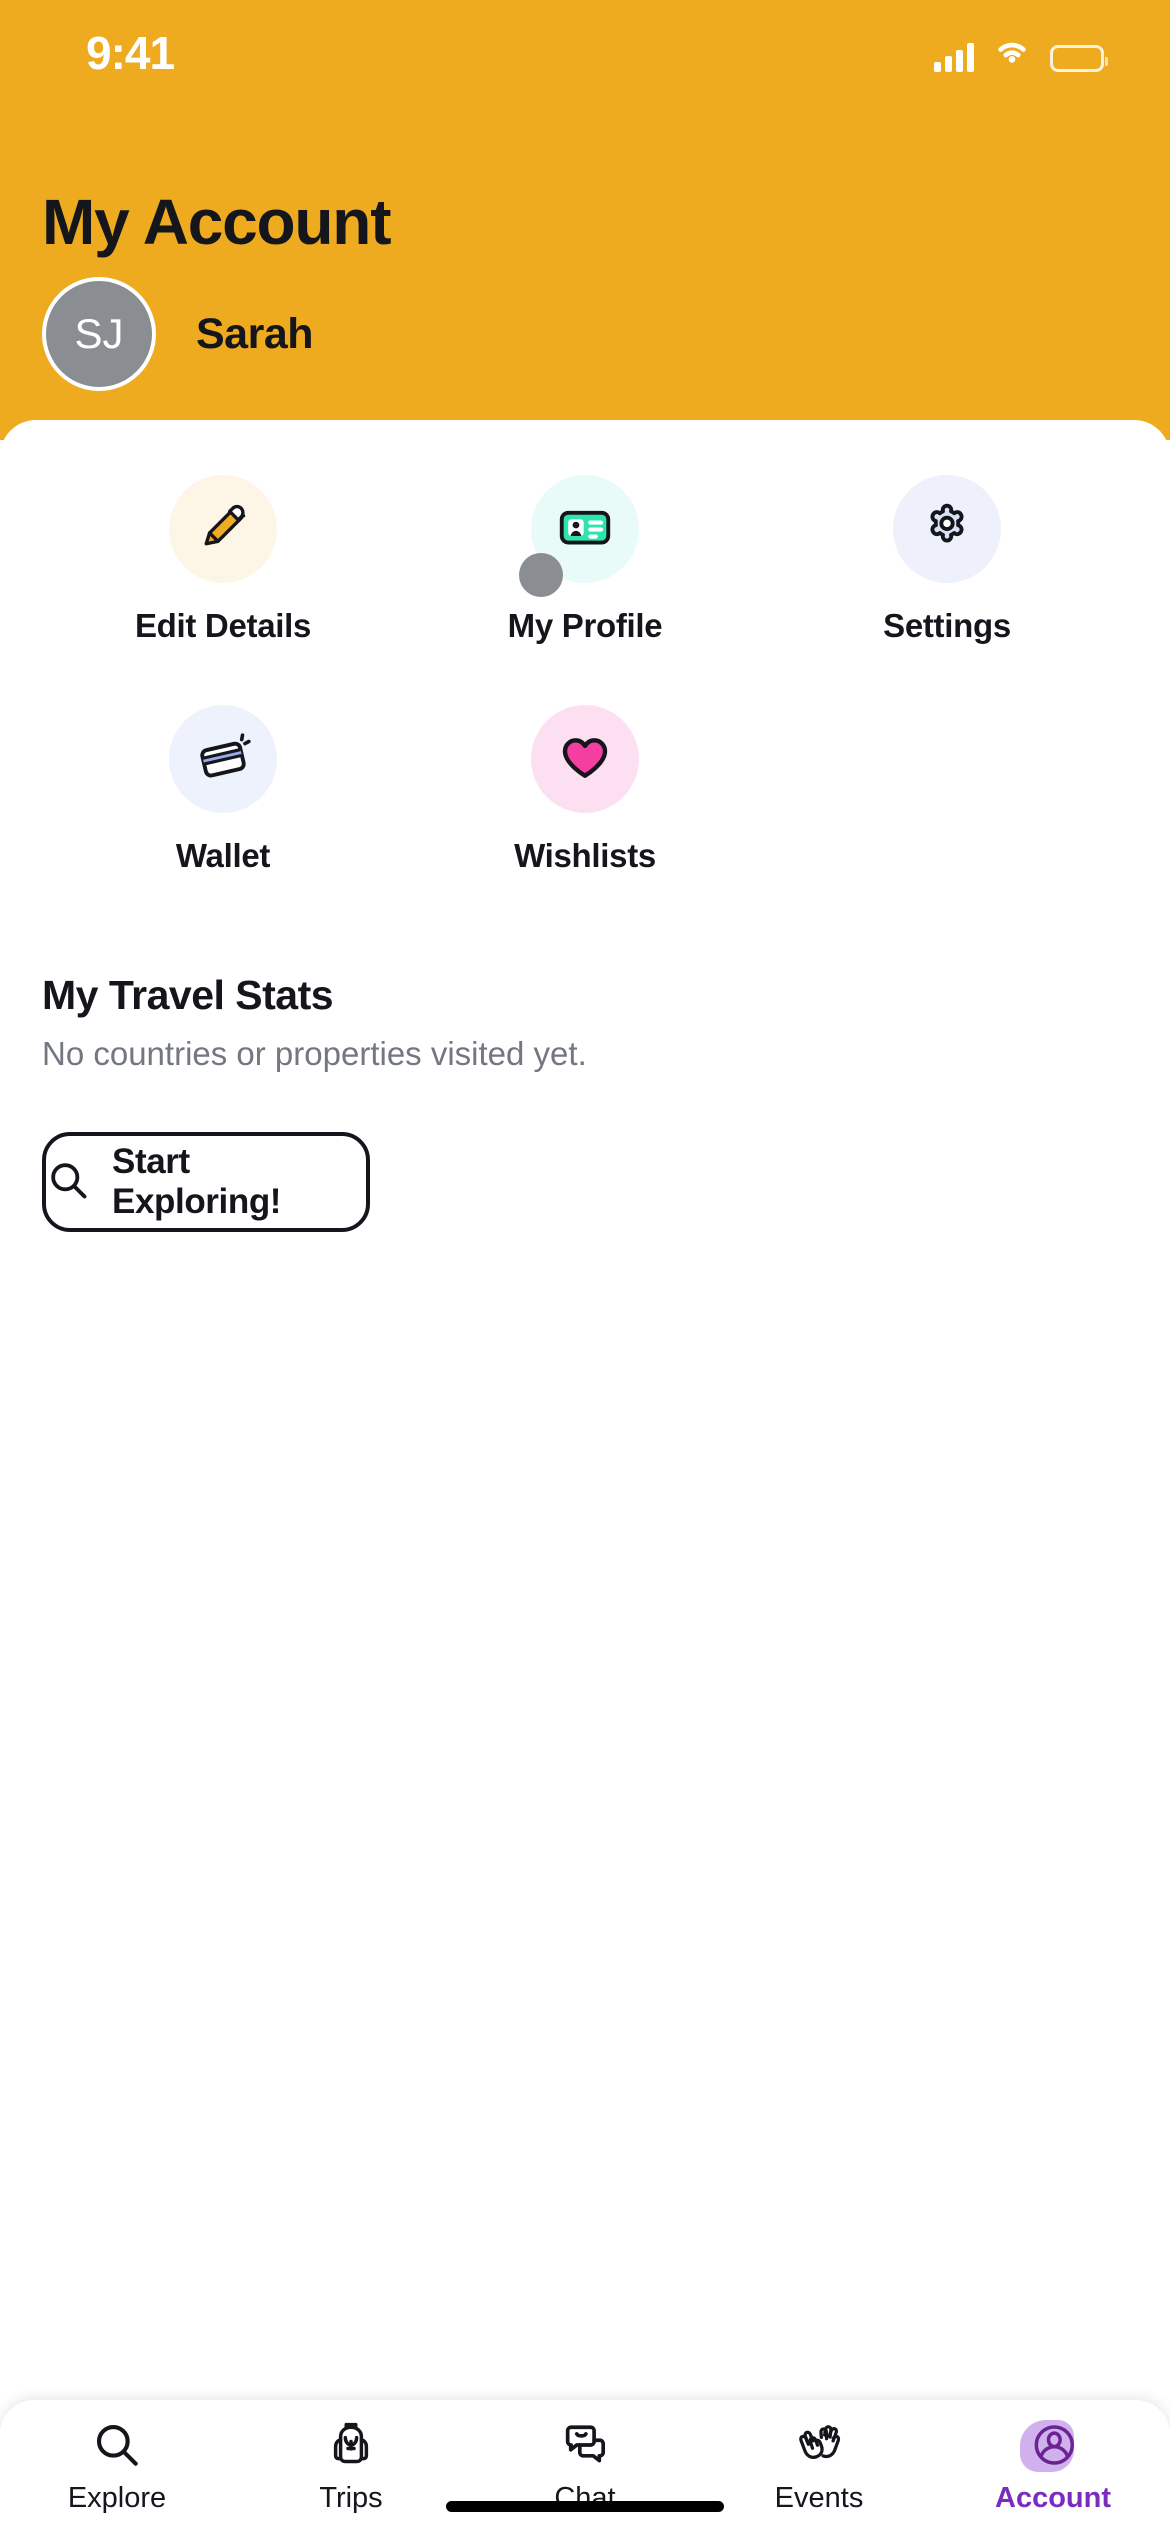  I want to click on action-label: Wallet, so click(223, 855).